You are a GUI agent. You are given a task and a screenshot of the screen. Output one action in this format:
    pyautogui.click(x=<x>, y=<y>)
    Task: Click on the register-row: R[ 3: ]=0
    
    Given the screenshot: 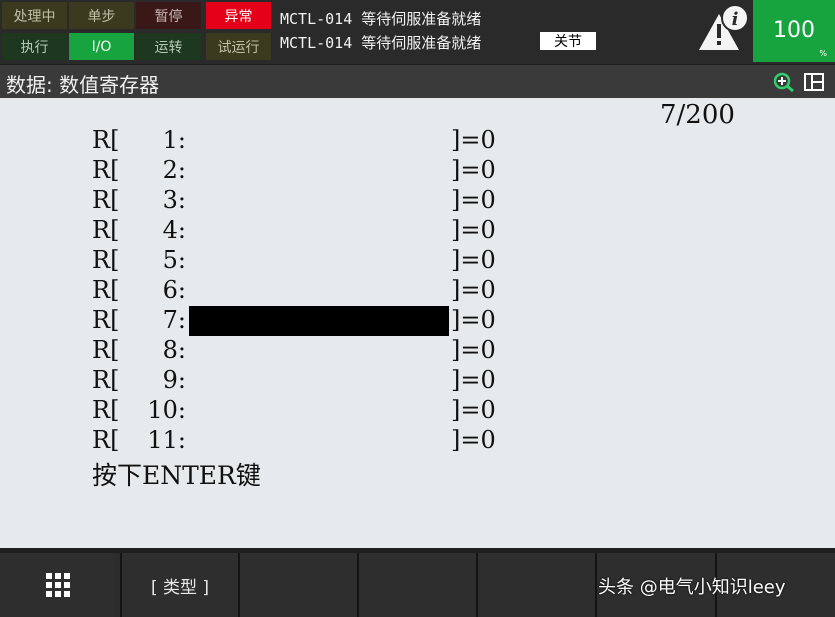 What is the action you would take?
    pyautogui.click(x=300, y=201)
    